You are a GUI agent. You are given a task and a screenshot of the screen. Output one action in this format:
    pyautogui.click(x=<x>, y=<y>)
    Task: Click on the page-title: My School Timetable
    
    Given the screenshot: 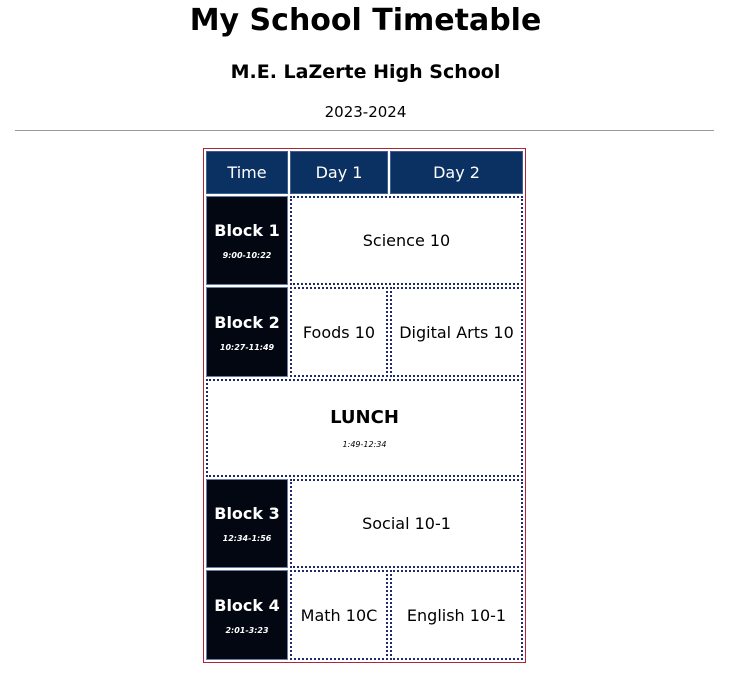 What is the action you would take?
    pyautogui.click(x=365, y=20)
    